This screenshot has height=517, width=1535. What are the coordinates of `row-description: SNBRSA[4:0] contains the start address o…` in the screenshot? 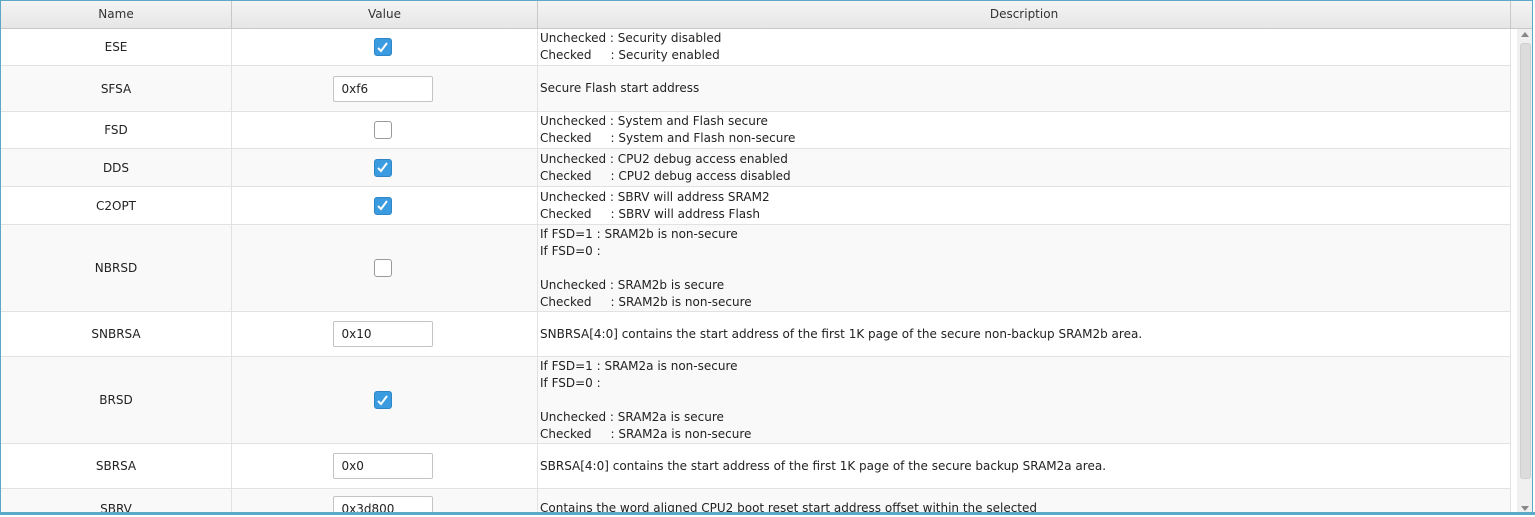 It's located at (1024, 334).